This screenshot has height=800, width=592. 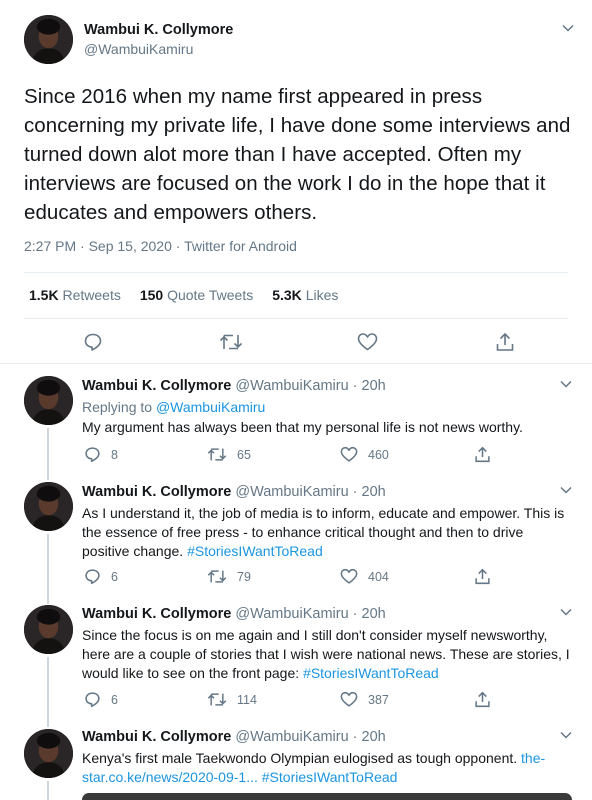 I want to click on tweet-source: Twitter for Android, so click(x=240, y=246).